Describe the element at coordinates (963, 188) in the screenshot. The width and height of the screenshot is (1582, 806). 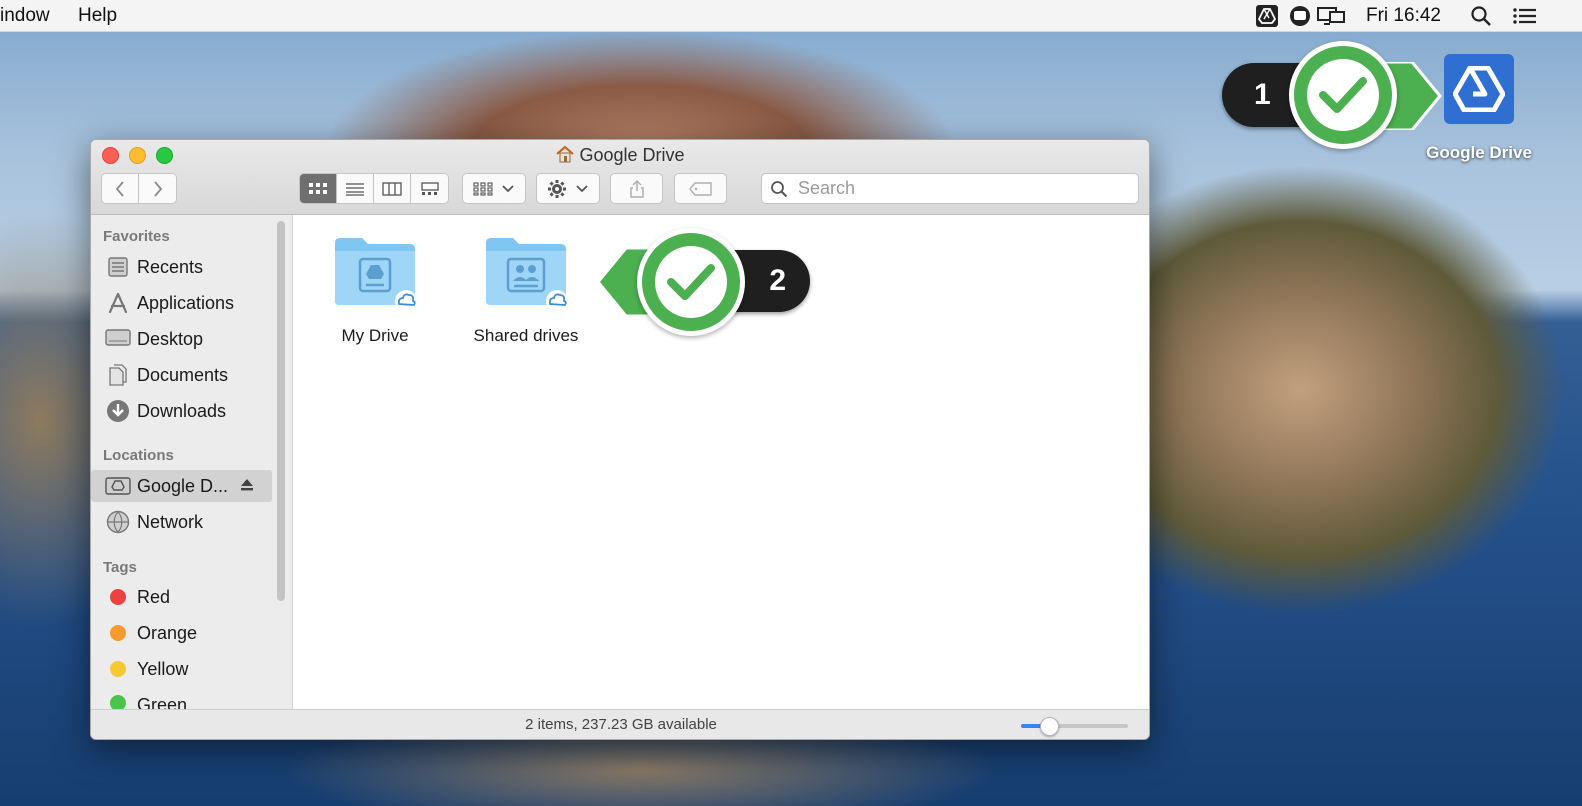
I see `search-input` at that location.